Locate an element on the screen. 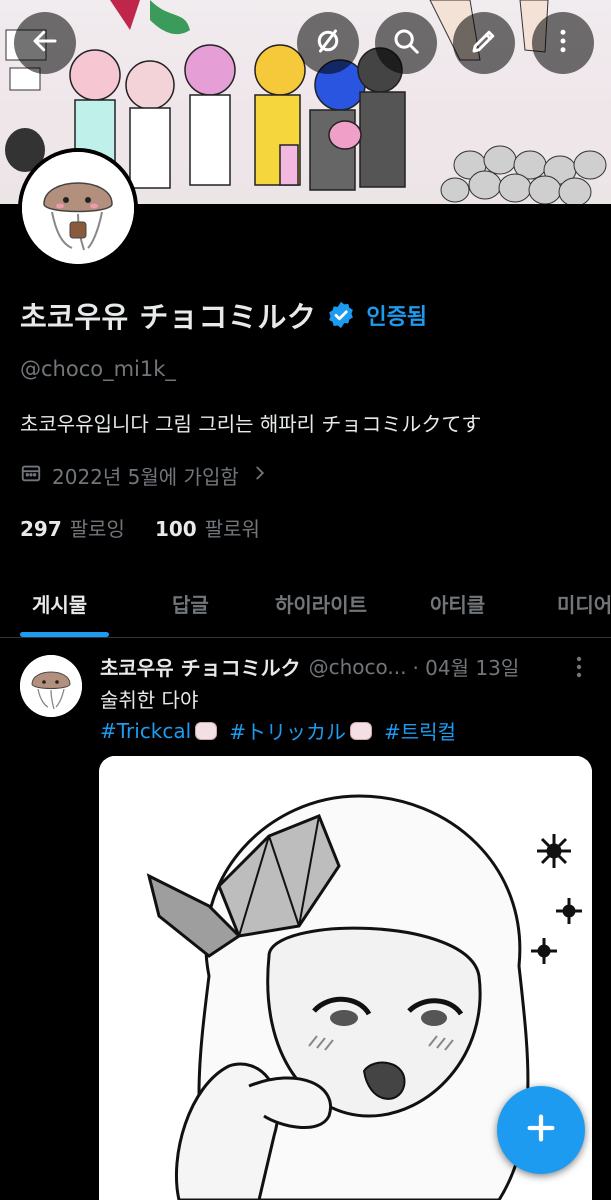  pencil-icon is located at coordinates (484, 43).